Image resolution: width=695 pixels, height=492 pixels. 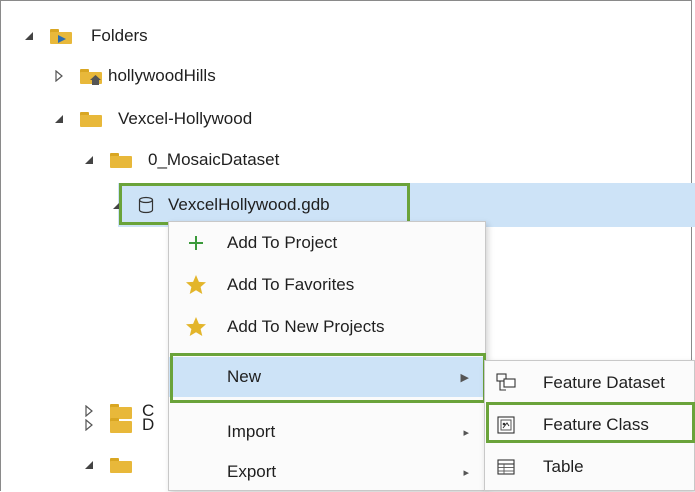 I want to click on home-folder-icon, so click(x=92, y=76).